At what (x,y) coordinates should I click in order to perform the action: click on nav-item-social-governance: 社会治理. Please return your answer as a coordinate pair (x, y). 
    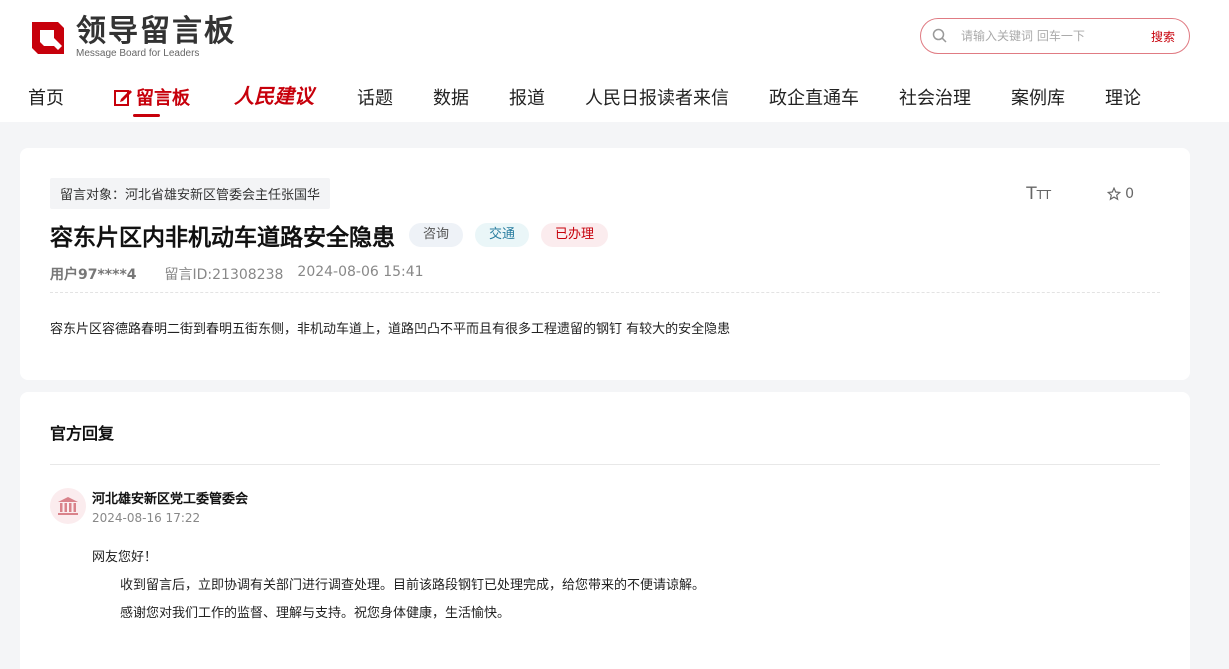
    Looking at the image, I should click on (935, 97).